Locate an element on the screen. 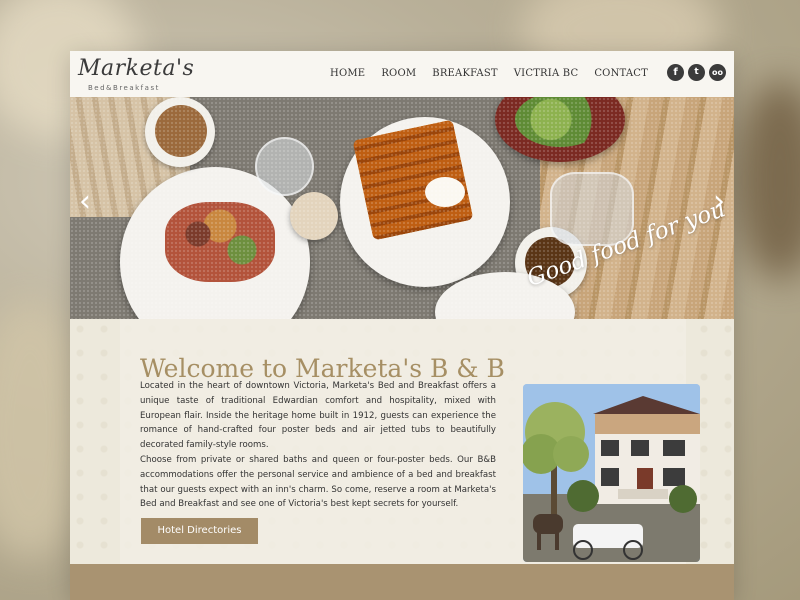 This screenshot has width=800, height=600. twitter-icon: t is located at coordinates (696, 72).